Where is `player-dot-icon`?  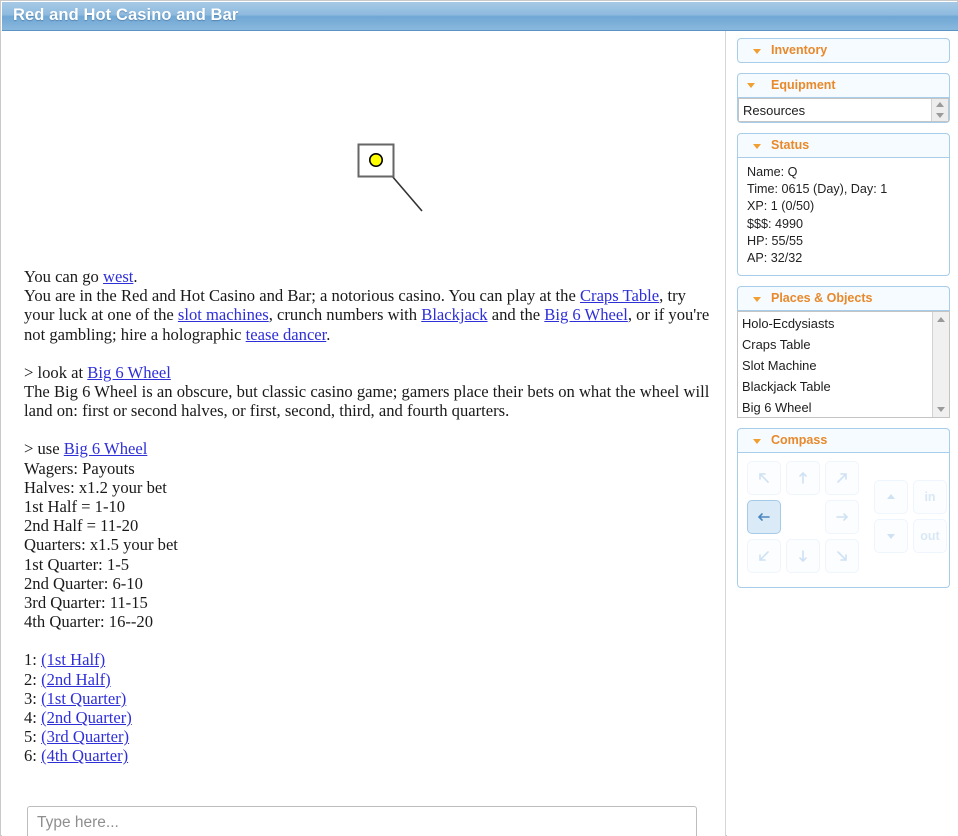
player-dot-icon is located at coordinates (375, 160).